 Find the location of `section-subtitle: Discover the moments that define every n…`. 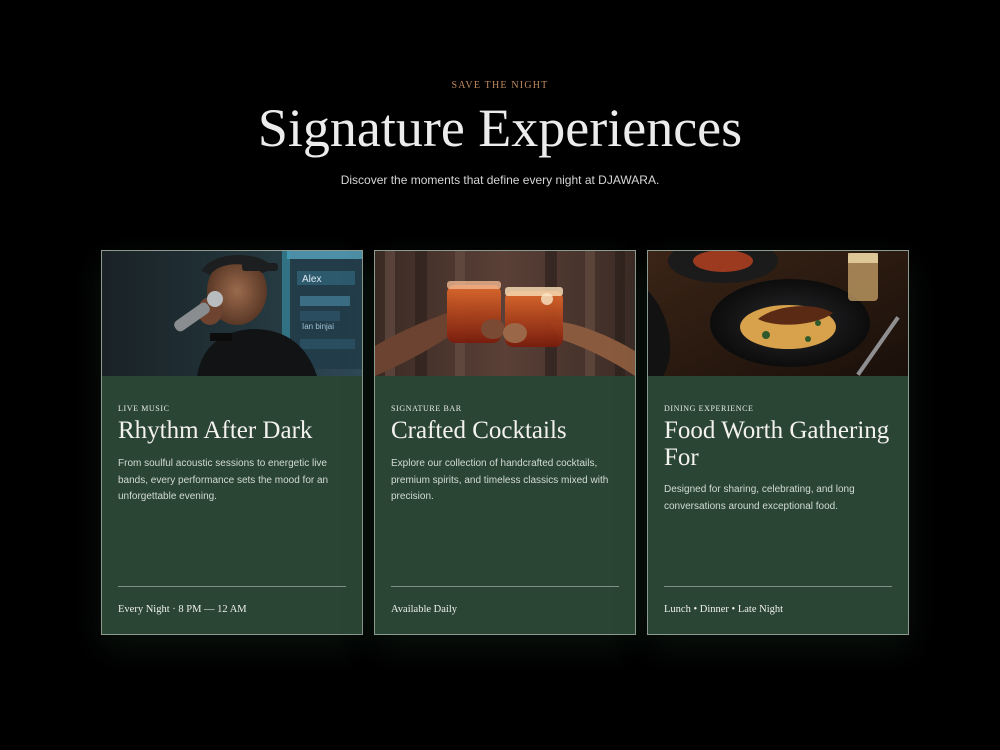

section-subtitle: Discover the moments that define every n… is located at coordinates (500, 180).